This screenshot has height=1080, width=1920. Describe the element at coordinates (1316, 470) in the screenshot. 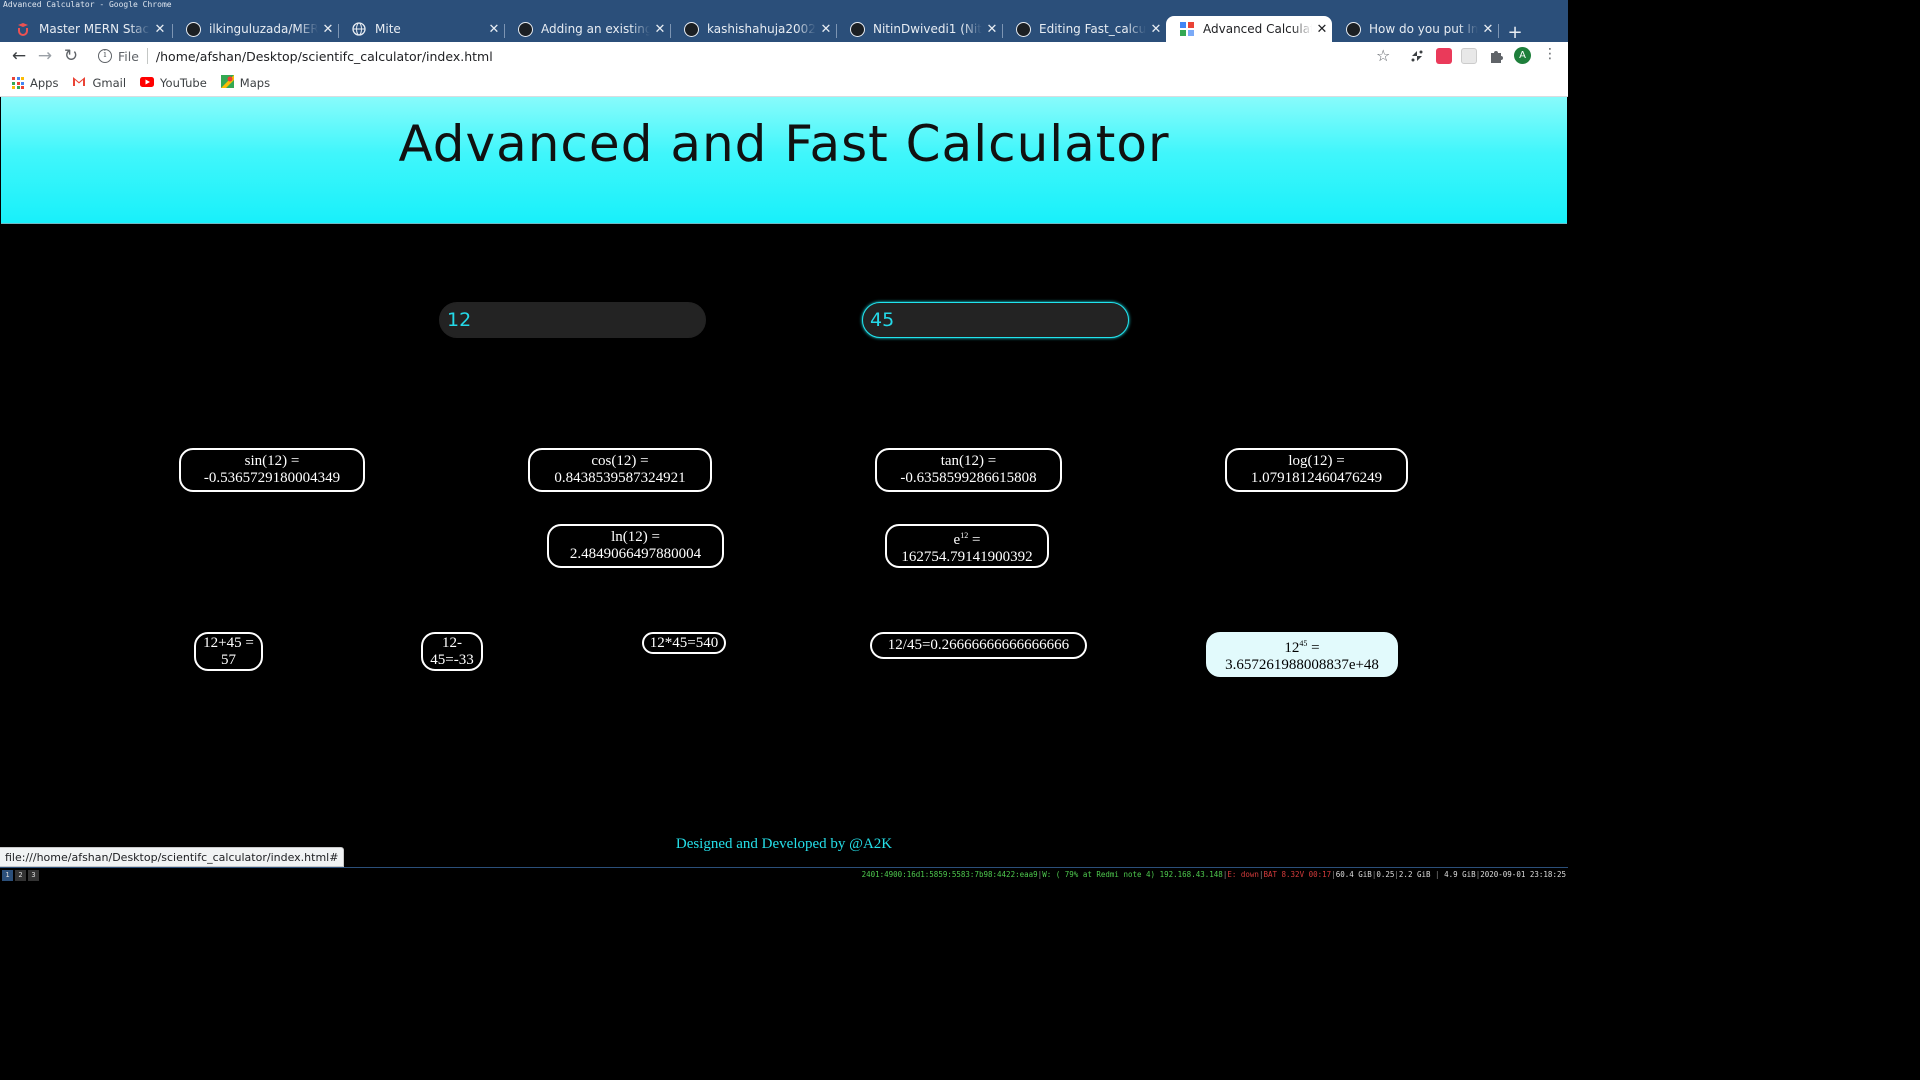

I see `log-result: log(12) = 1.0791812460476249` at that location.